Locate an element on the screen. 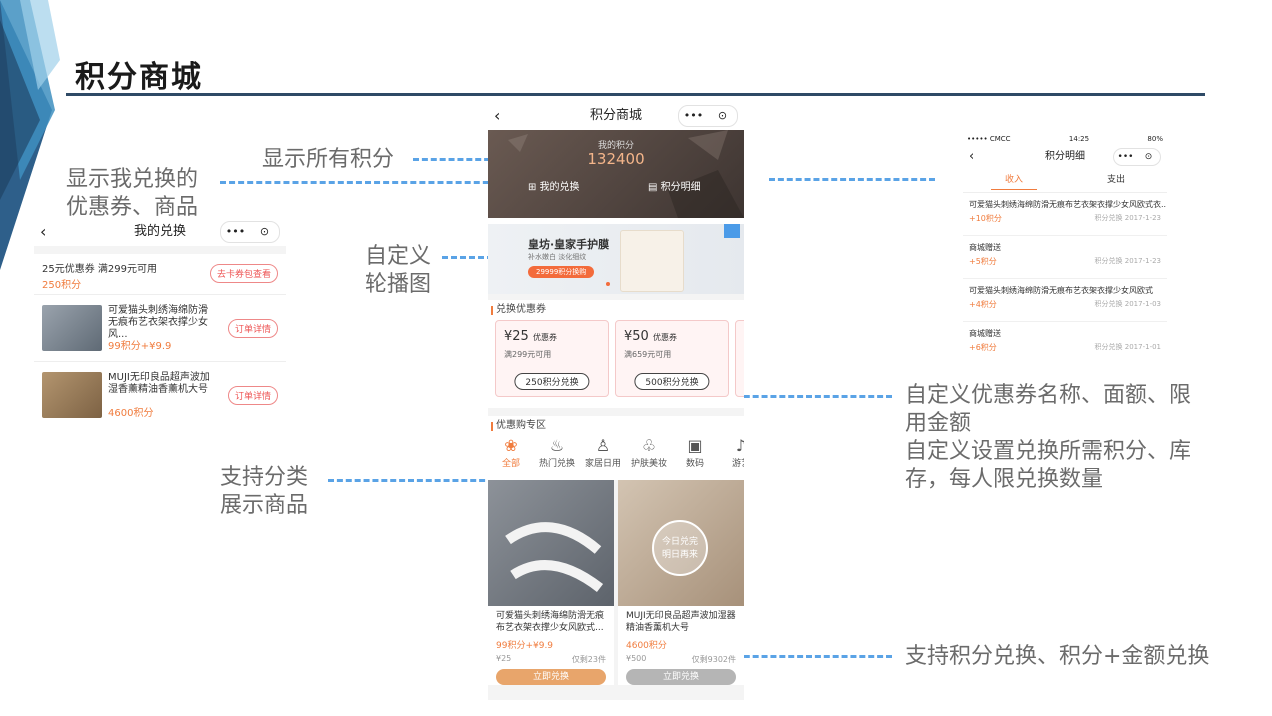 The width and height of the screenshot is (1272, 716). detail-title: 积分明细 is located at coordinates (1065, 156).